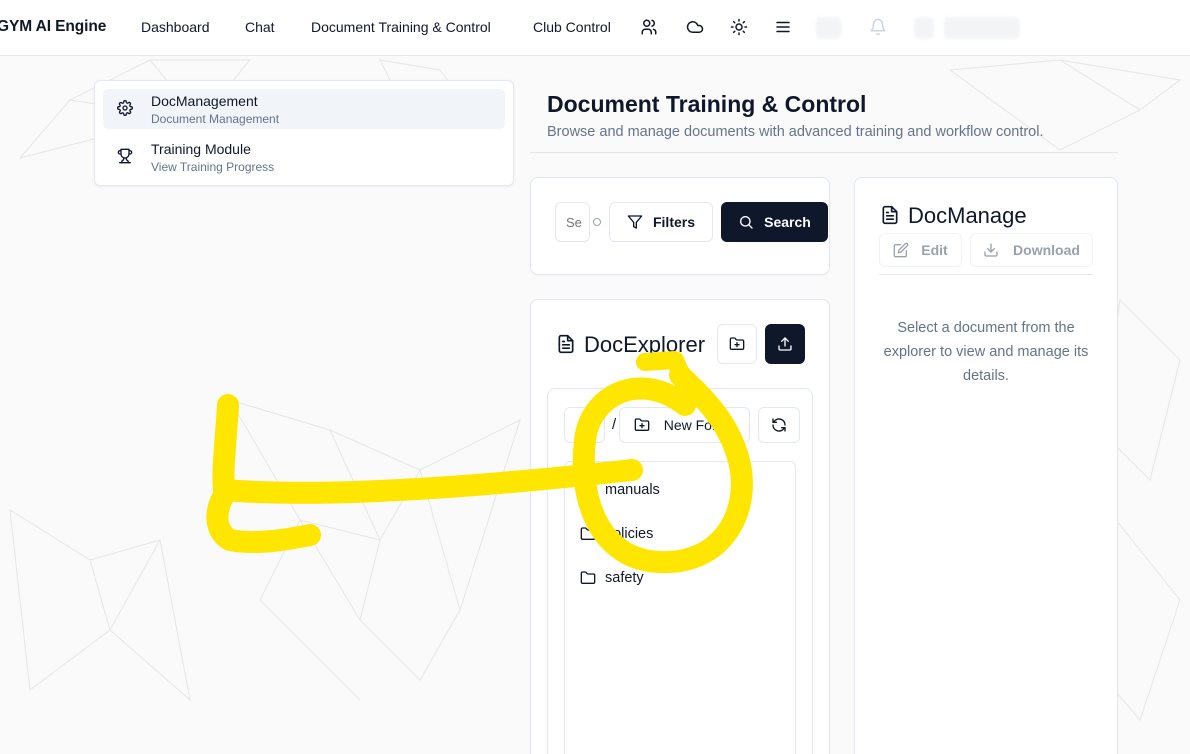  I want to click on folder-item-manuals: manuals, so click(620, 490).